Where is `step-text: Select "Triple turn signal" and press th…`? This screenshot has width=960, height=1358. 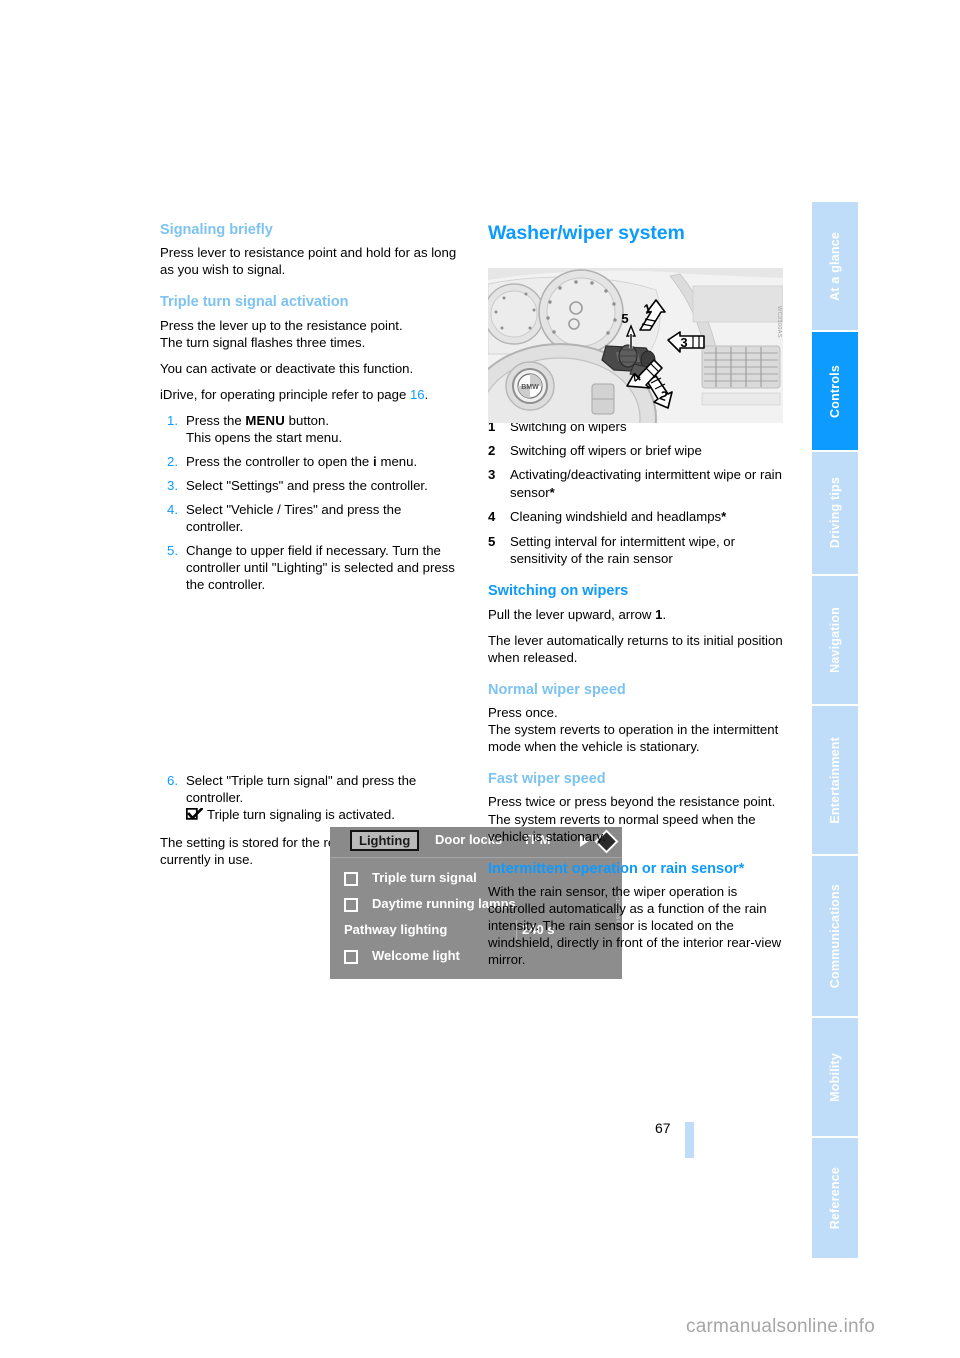
step-text: Select "Triple turn signal" and press th… is located at coordinates (301, 799).